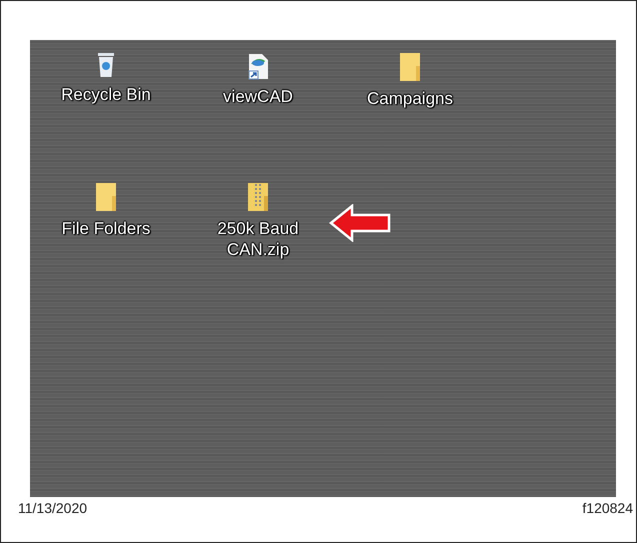  Describe the element at coordinates (410, 98) in the screenshot. I see `icon-label: Campaigns` at that location.